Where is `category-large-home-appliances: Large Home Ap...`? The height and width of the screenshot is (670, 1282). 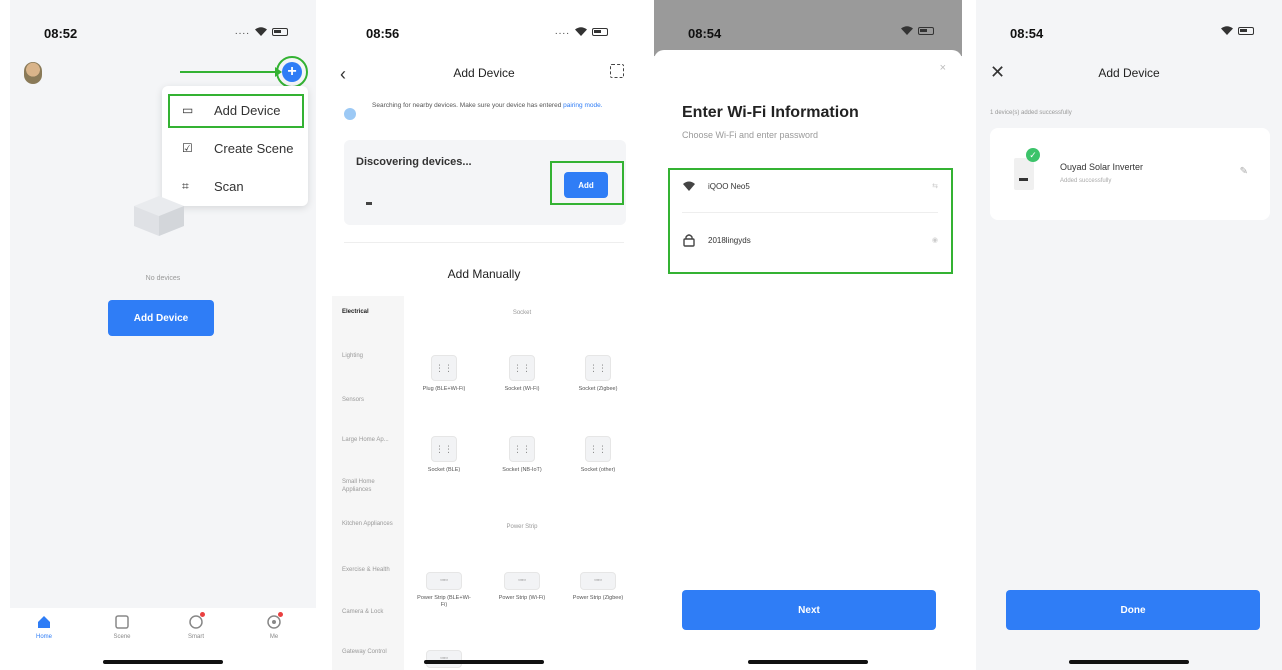
category-large-home-appliances: Large Home Ap... is located at coordinates (370, 440).